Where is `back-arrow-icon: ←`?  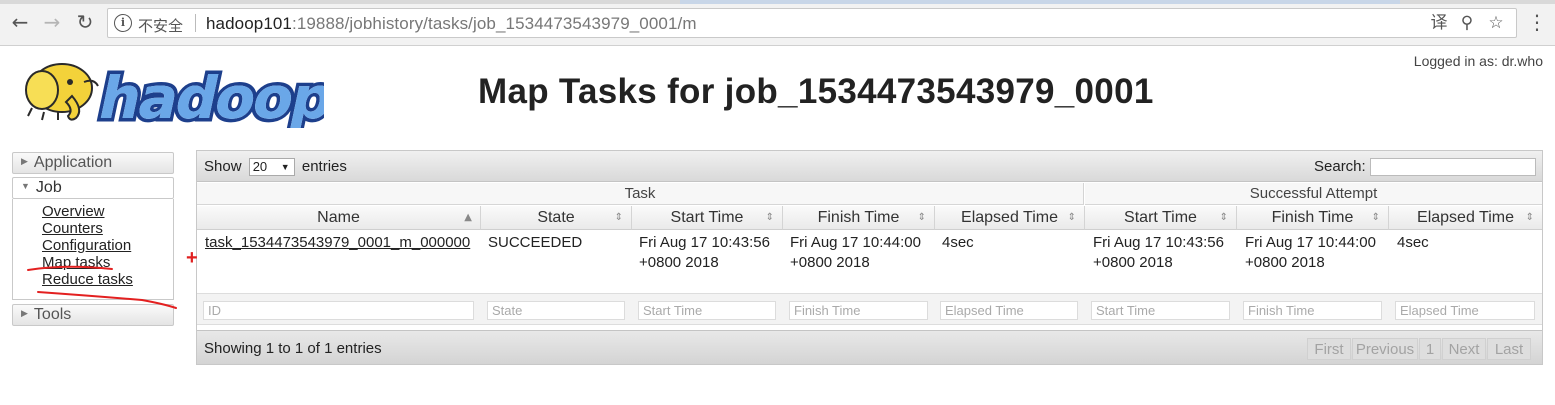
back-arrow-icon: ← is located at coordinates (20, 22).